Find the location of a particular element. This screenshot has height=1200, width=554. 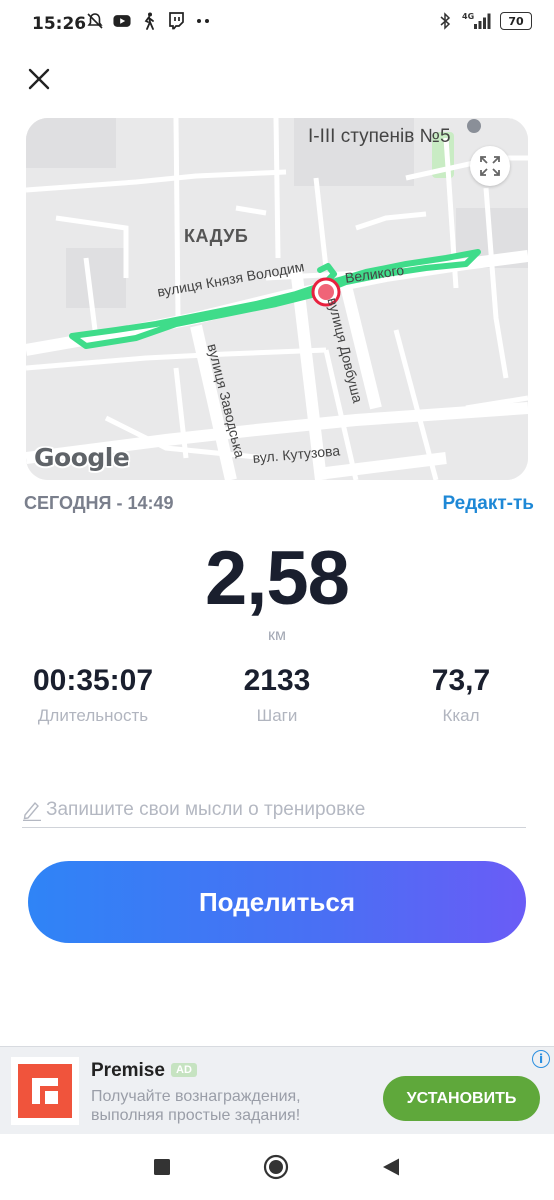

bluetooth-icon is located at coordinates (445, 21).